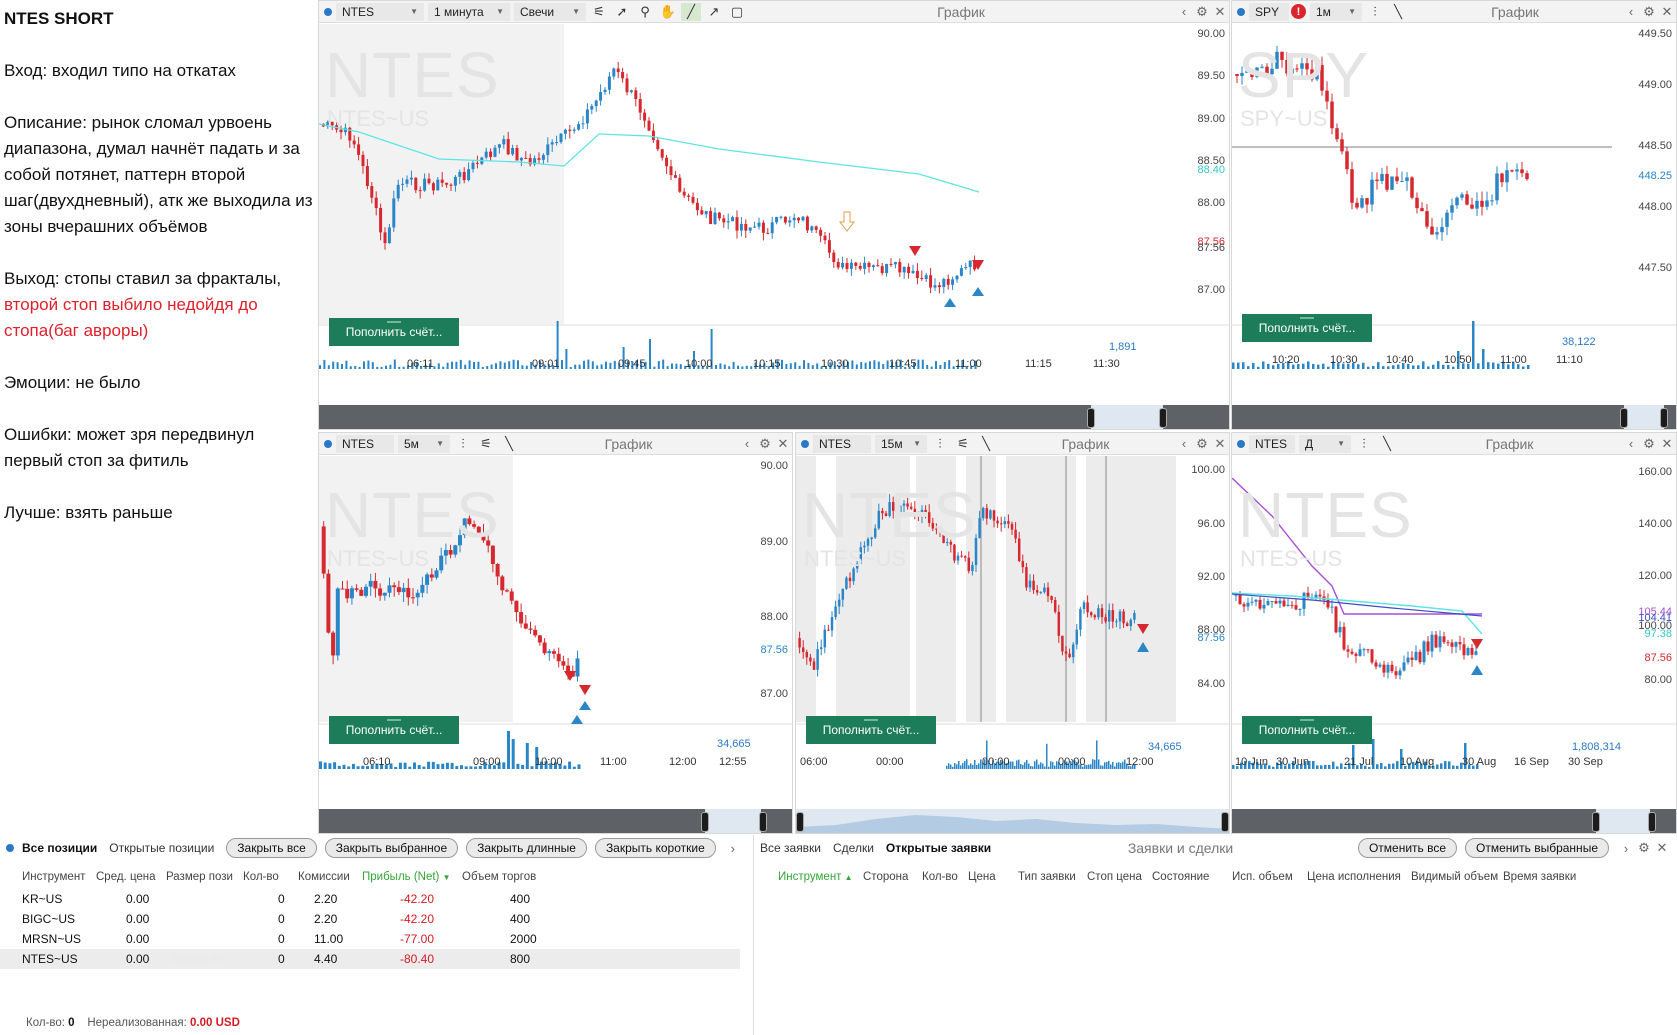 The height and width of the screenshot is (1035, 1677). Describe the element at coordinates (499, 877) in the screenshot. I see `col-trade-volume: Объем торгов` at that location.